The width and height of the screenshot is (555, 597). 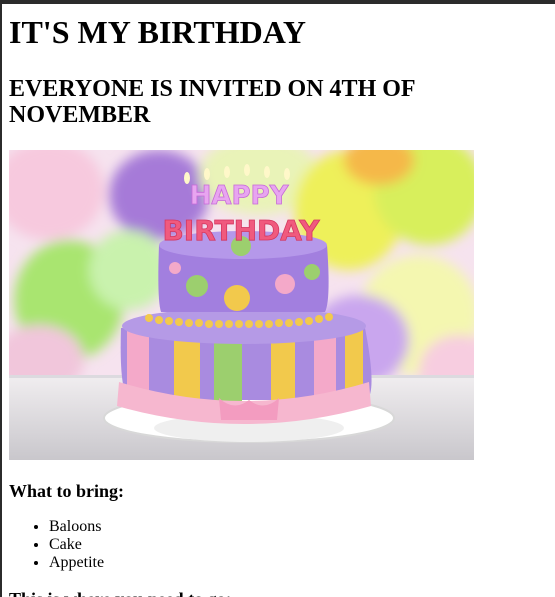 I want to click on cake-topper-happy: HAPPY, so click(x=240, y=196).